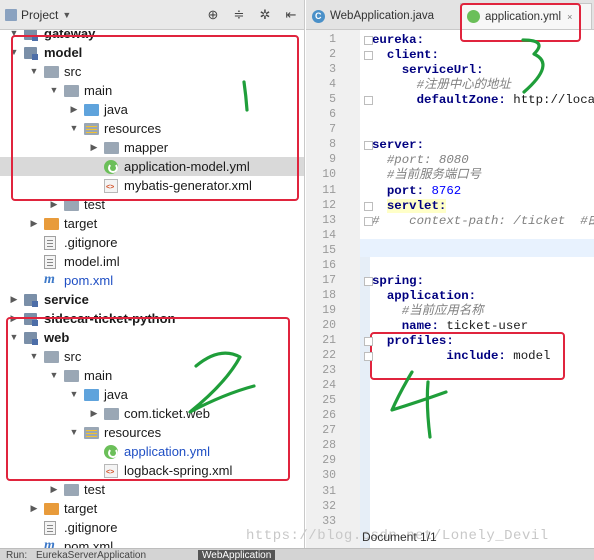 The height and width of the screenshot is (560, 594). What do you see at coordinates (66, 15) in the screenshot?
I see `chevron-down-icon: ▼` at bounding box center [66, 15].